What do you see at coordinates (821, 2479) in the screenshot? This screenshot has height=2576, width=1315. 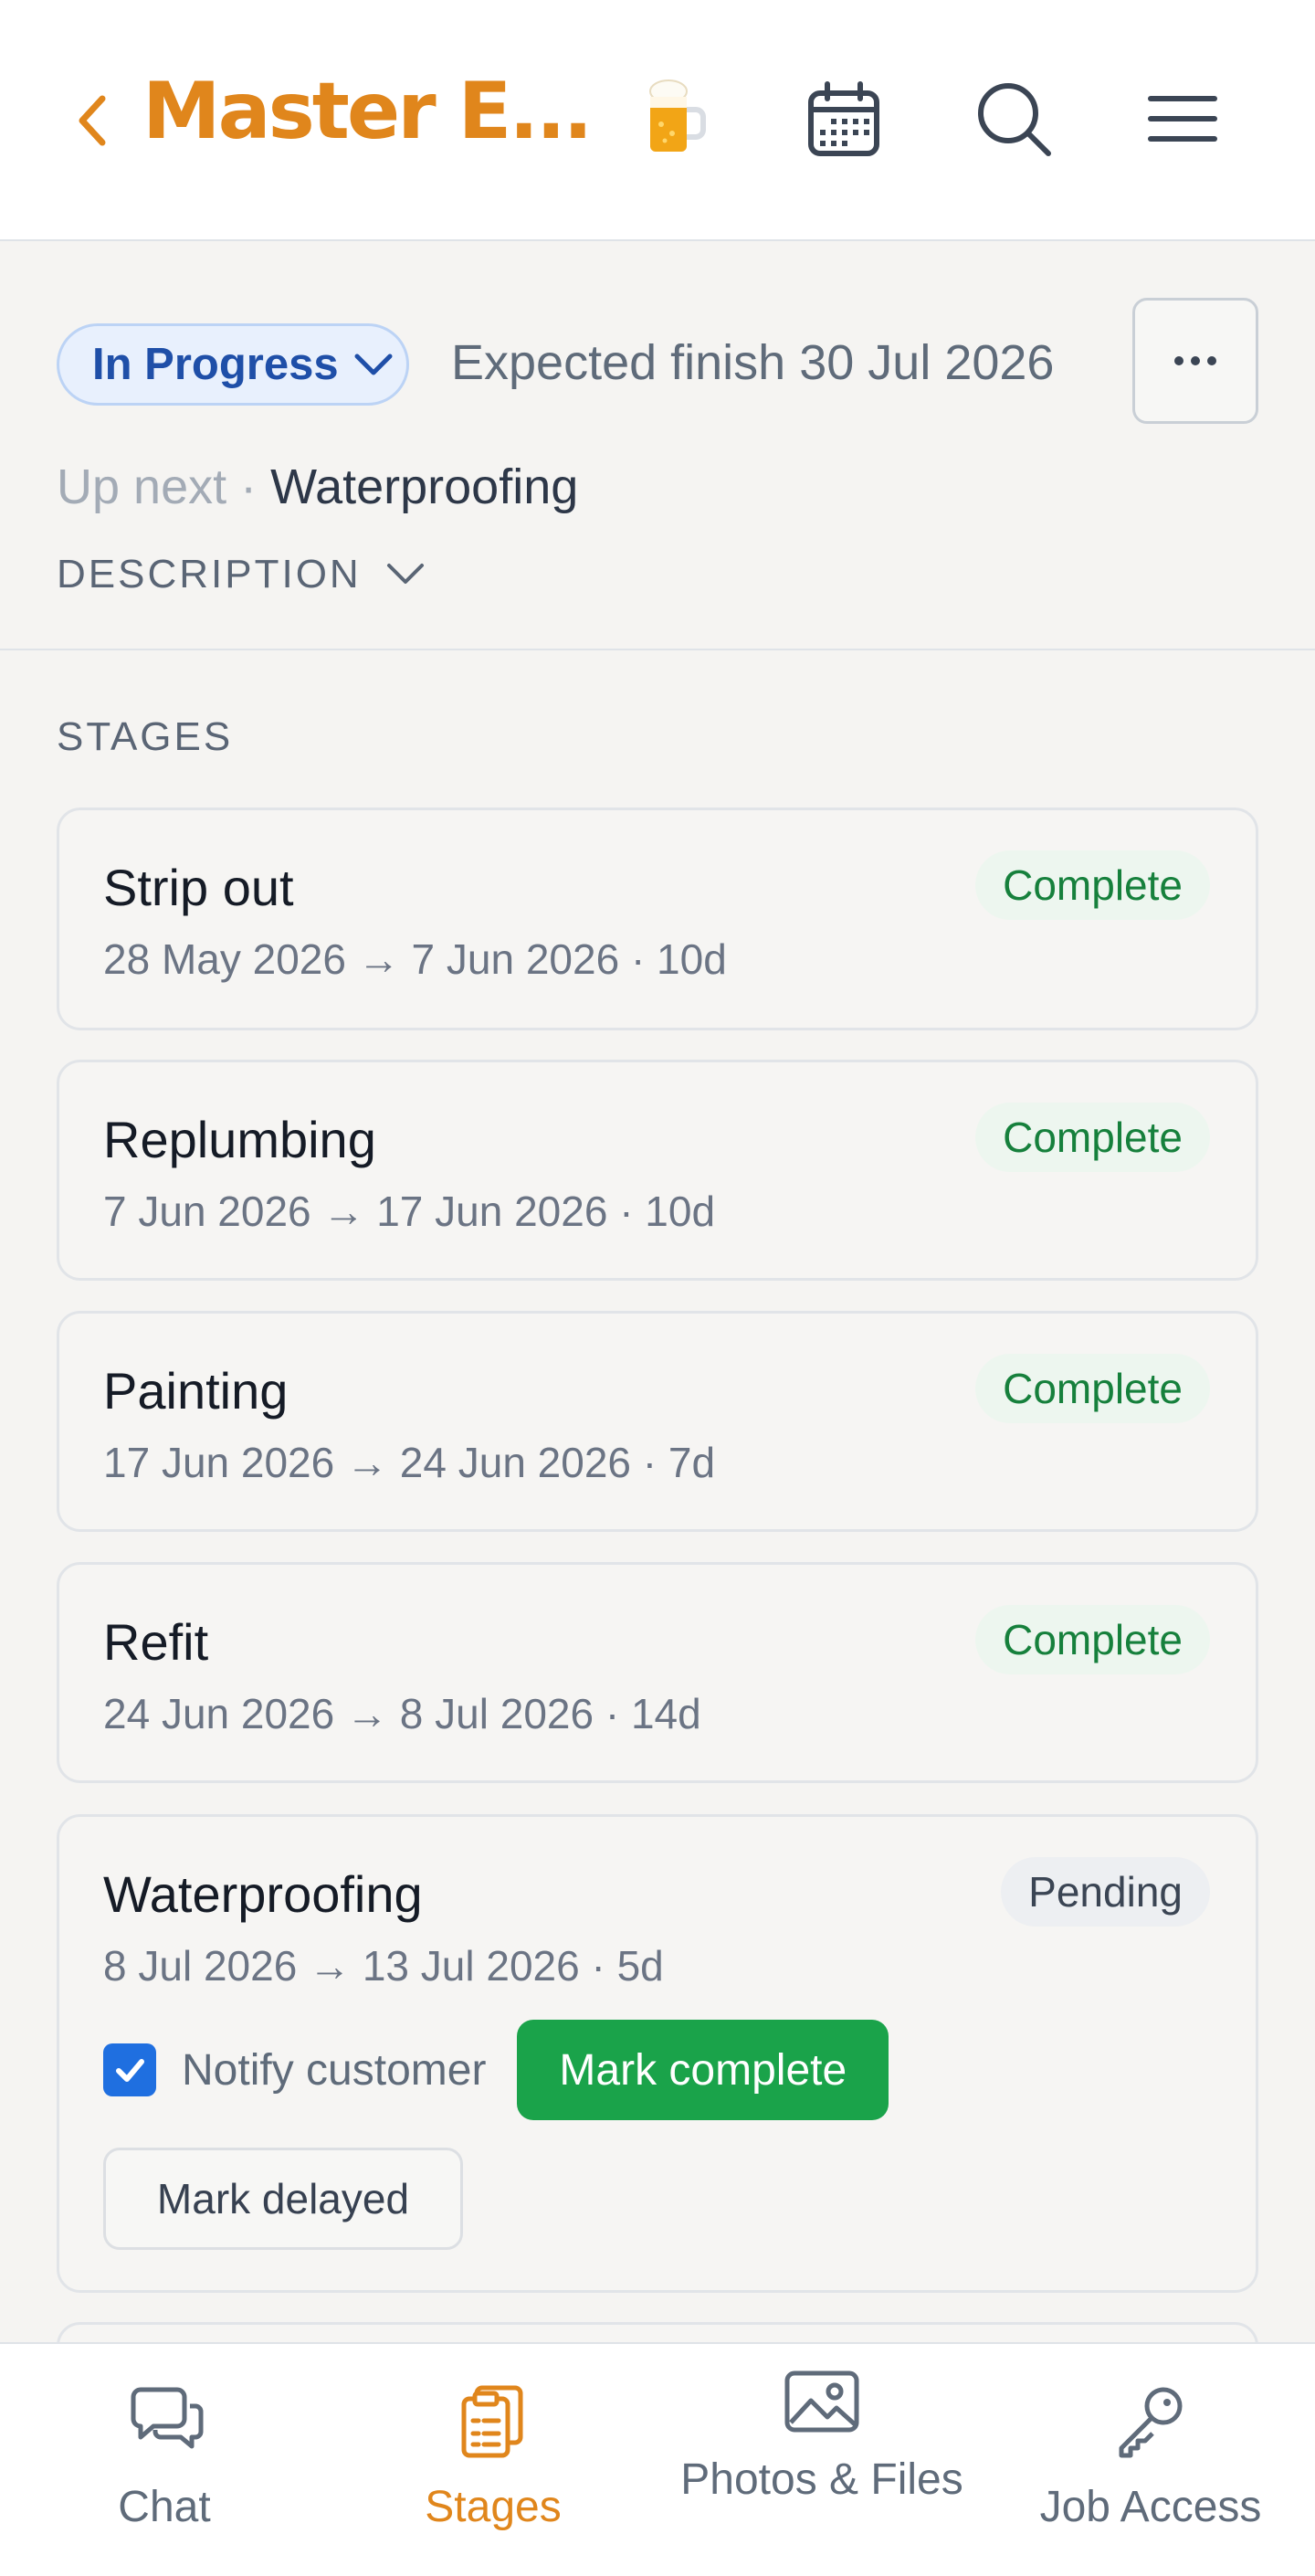 I see `tab-photos-files-label: Photos & Files` at bounding box center [821, 2479].